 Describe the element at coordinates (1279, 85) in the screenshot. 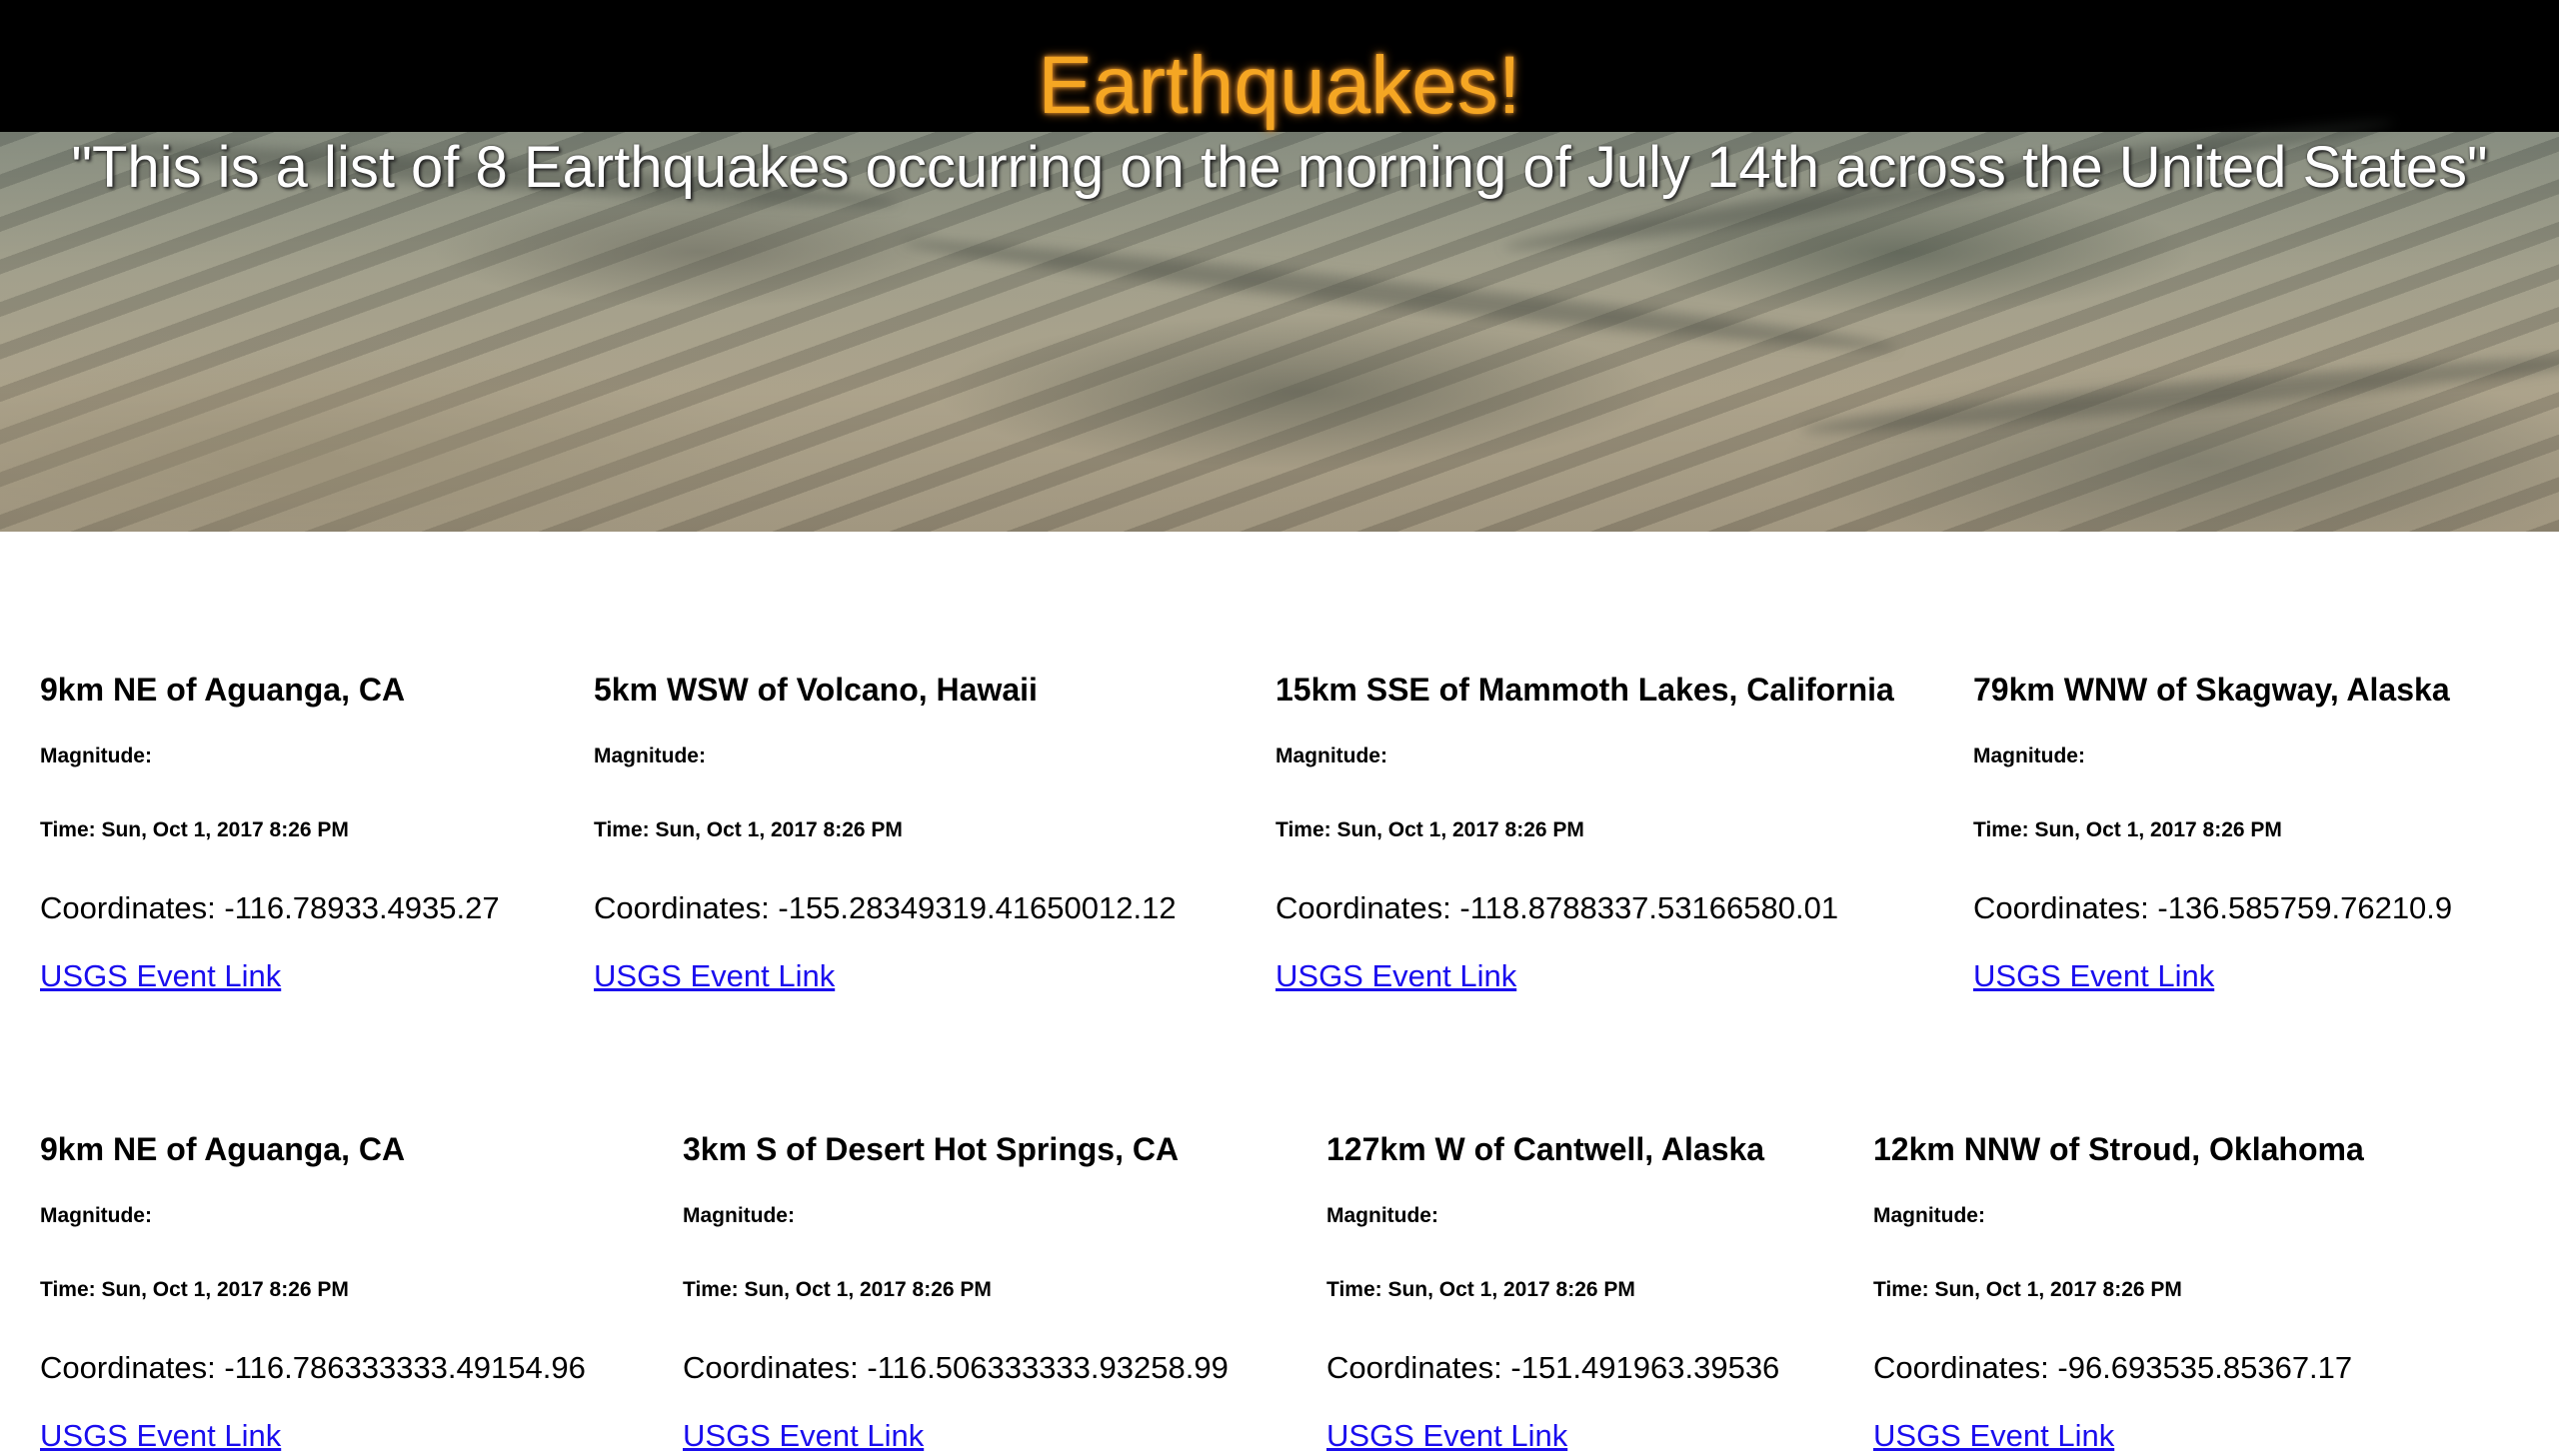

I see `site-title: Earthquakes!` at that location.